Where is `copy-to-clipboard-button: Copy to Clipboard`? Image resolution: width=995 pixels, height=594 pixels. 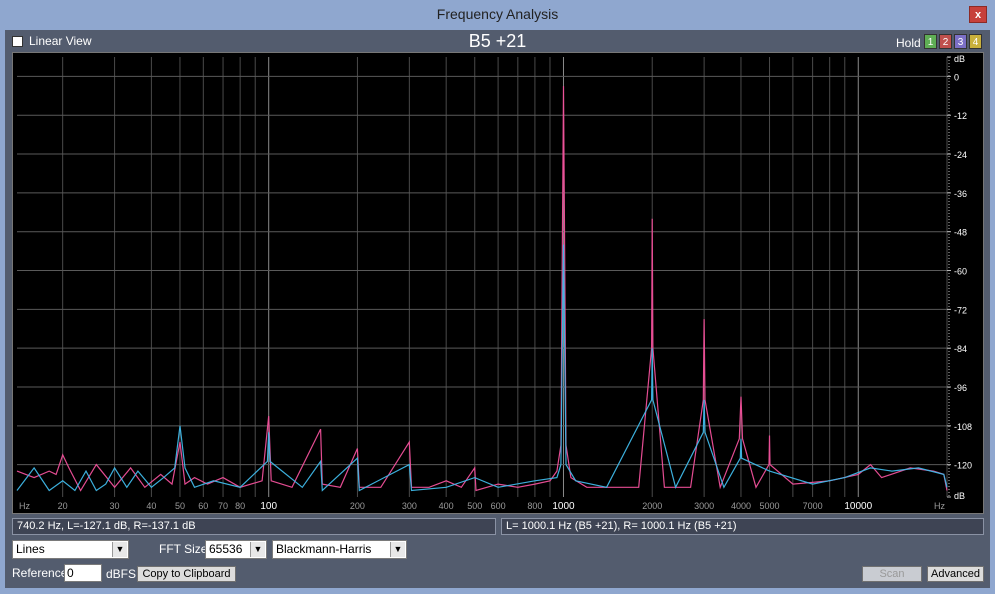 copy-to-clipboard-button: Copy to Clipboard is located at coordinates (186, 574).